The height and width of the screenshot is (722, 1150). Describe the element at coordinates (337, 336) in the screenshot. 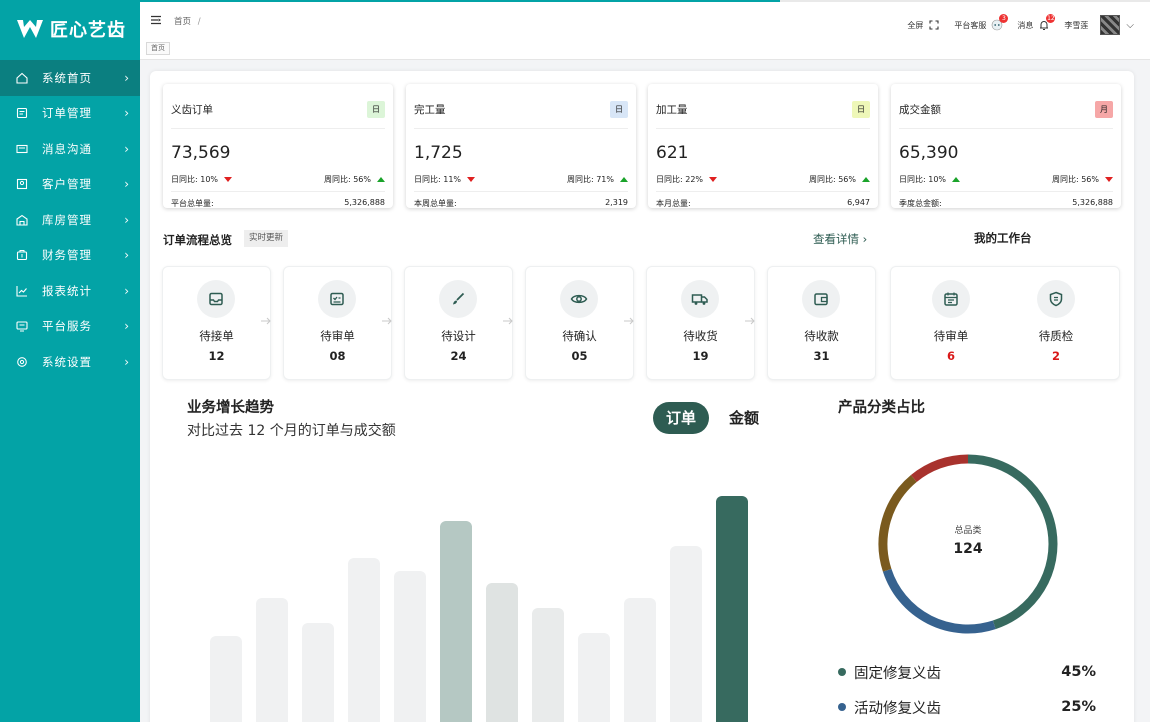

I see `flow-step-label: 待审单` at that location.